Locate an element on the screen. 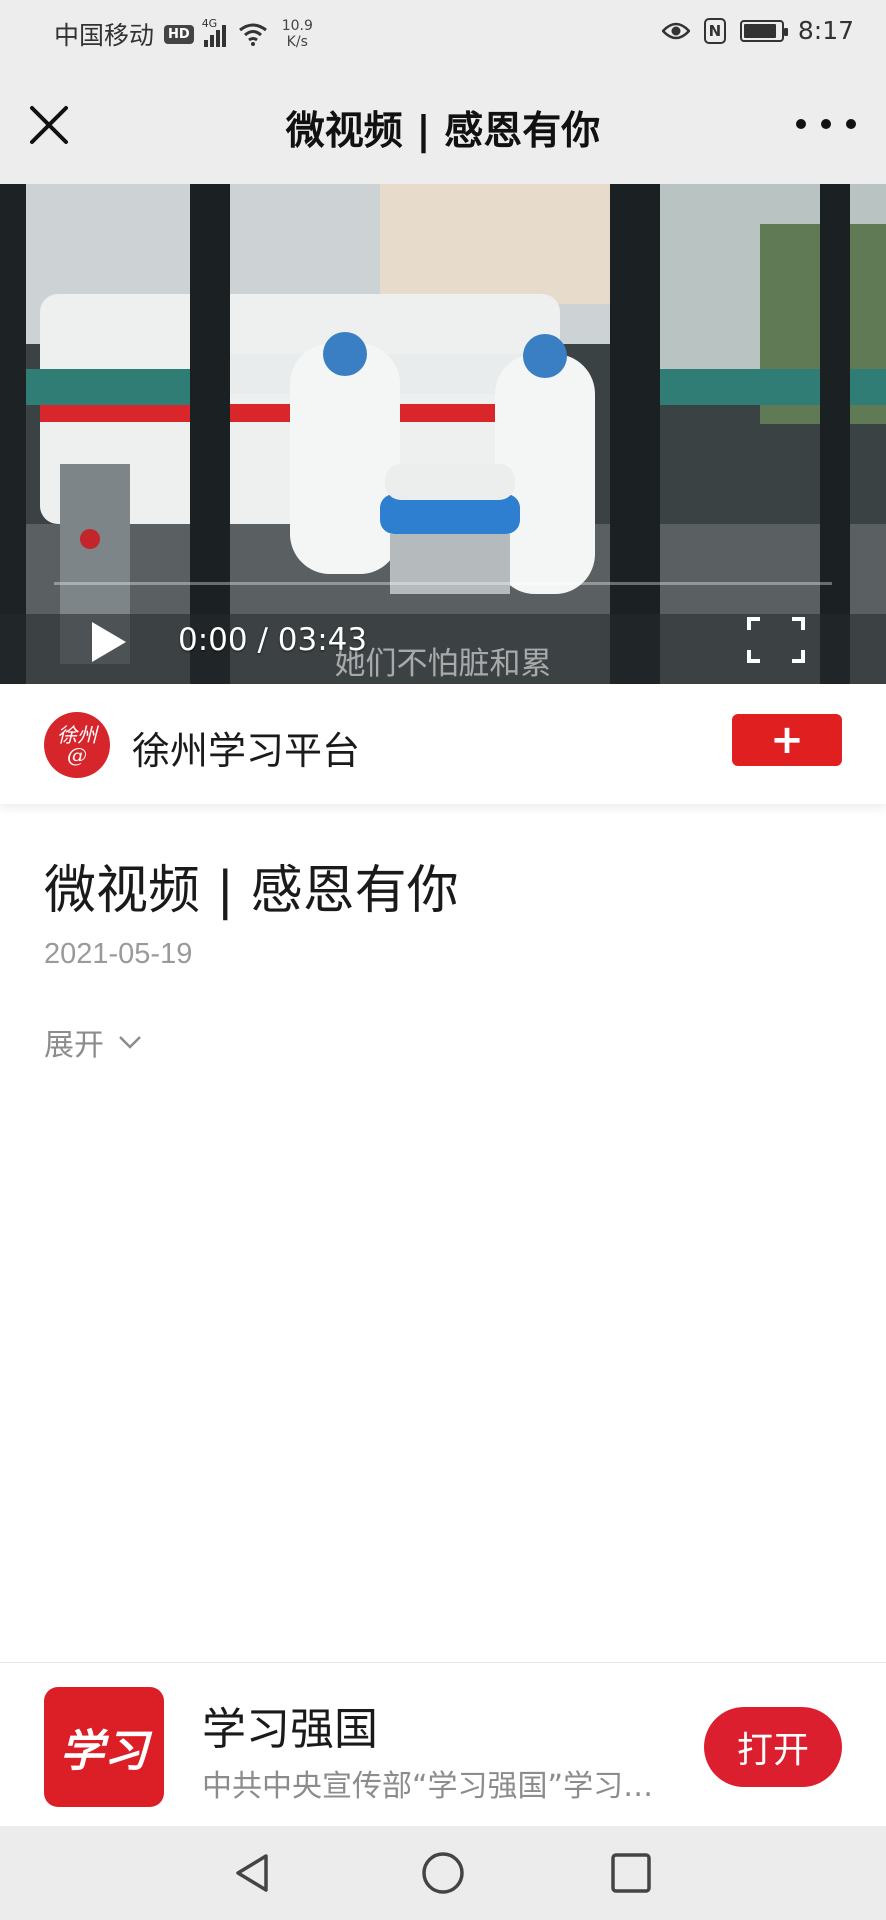  signal-icon: 4G is located at coordinates (214, 32).